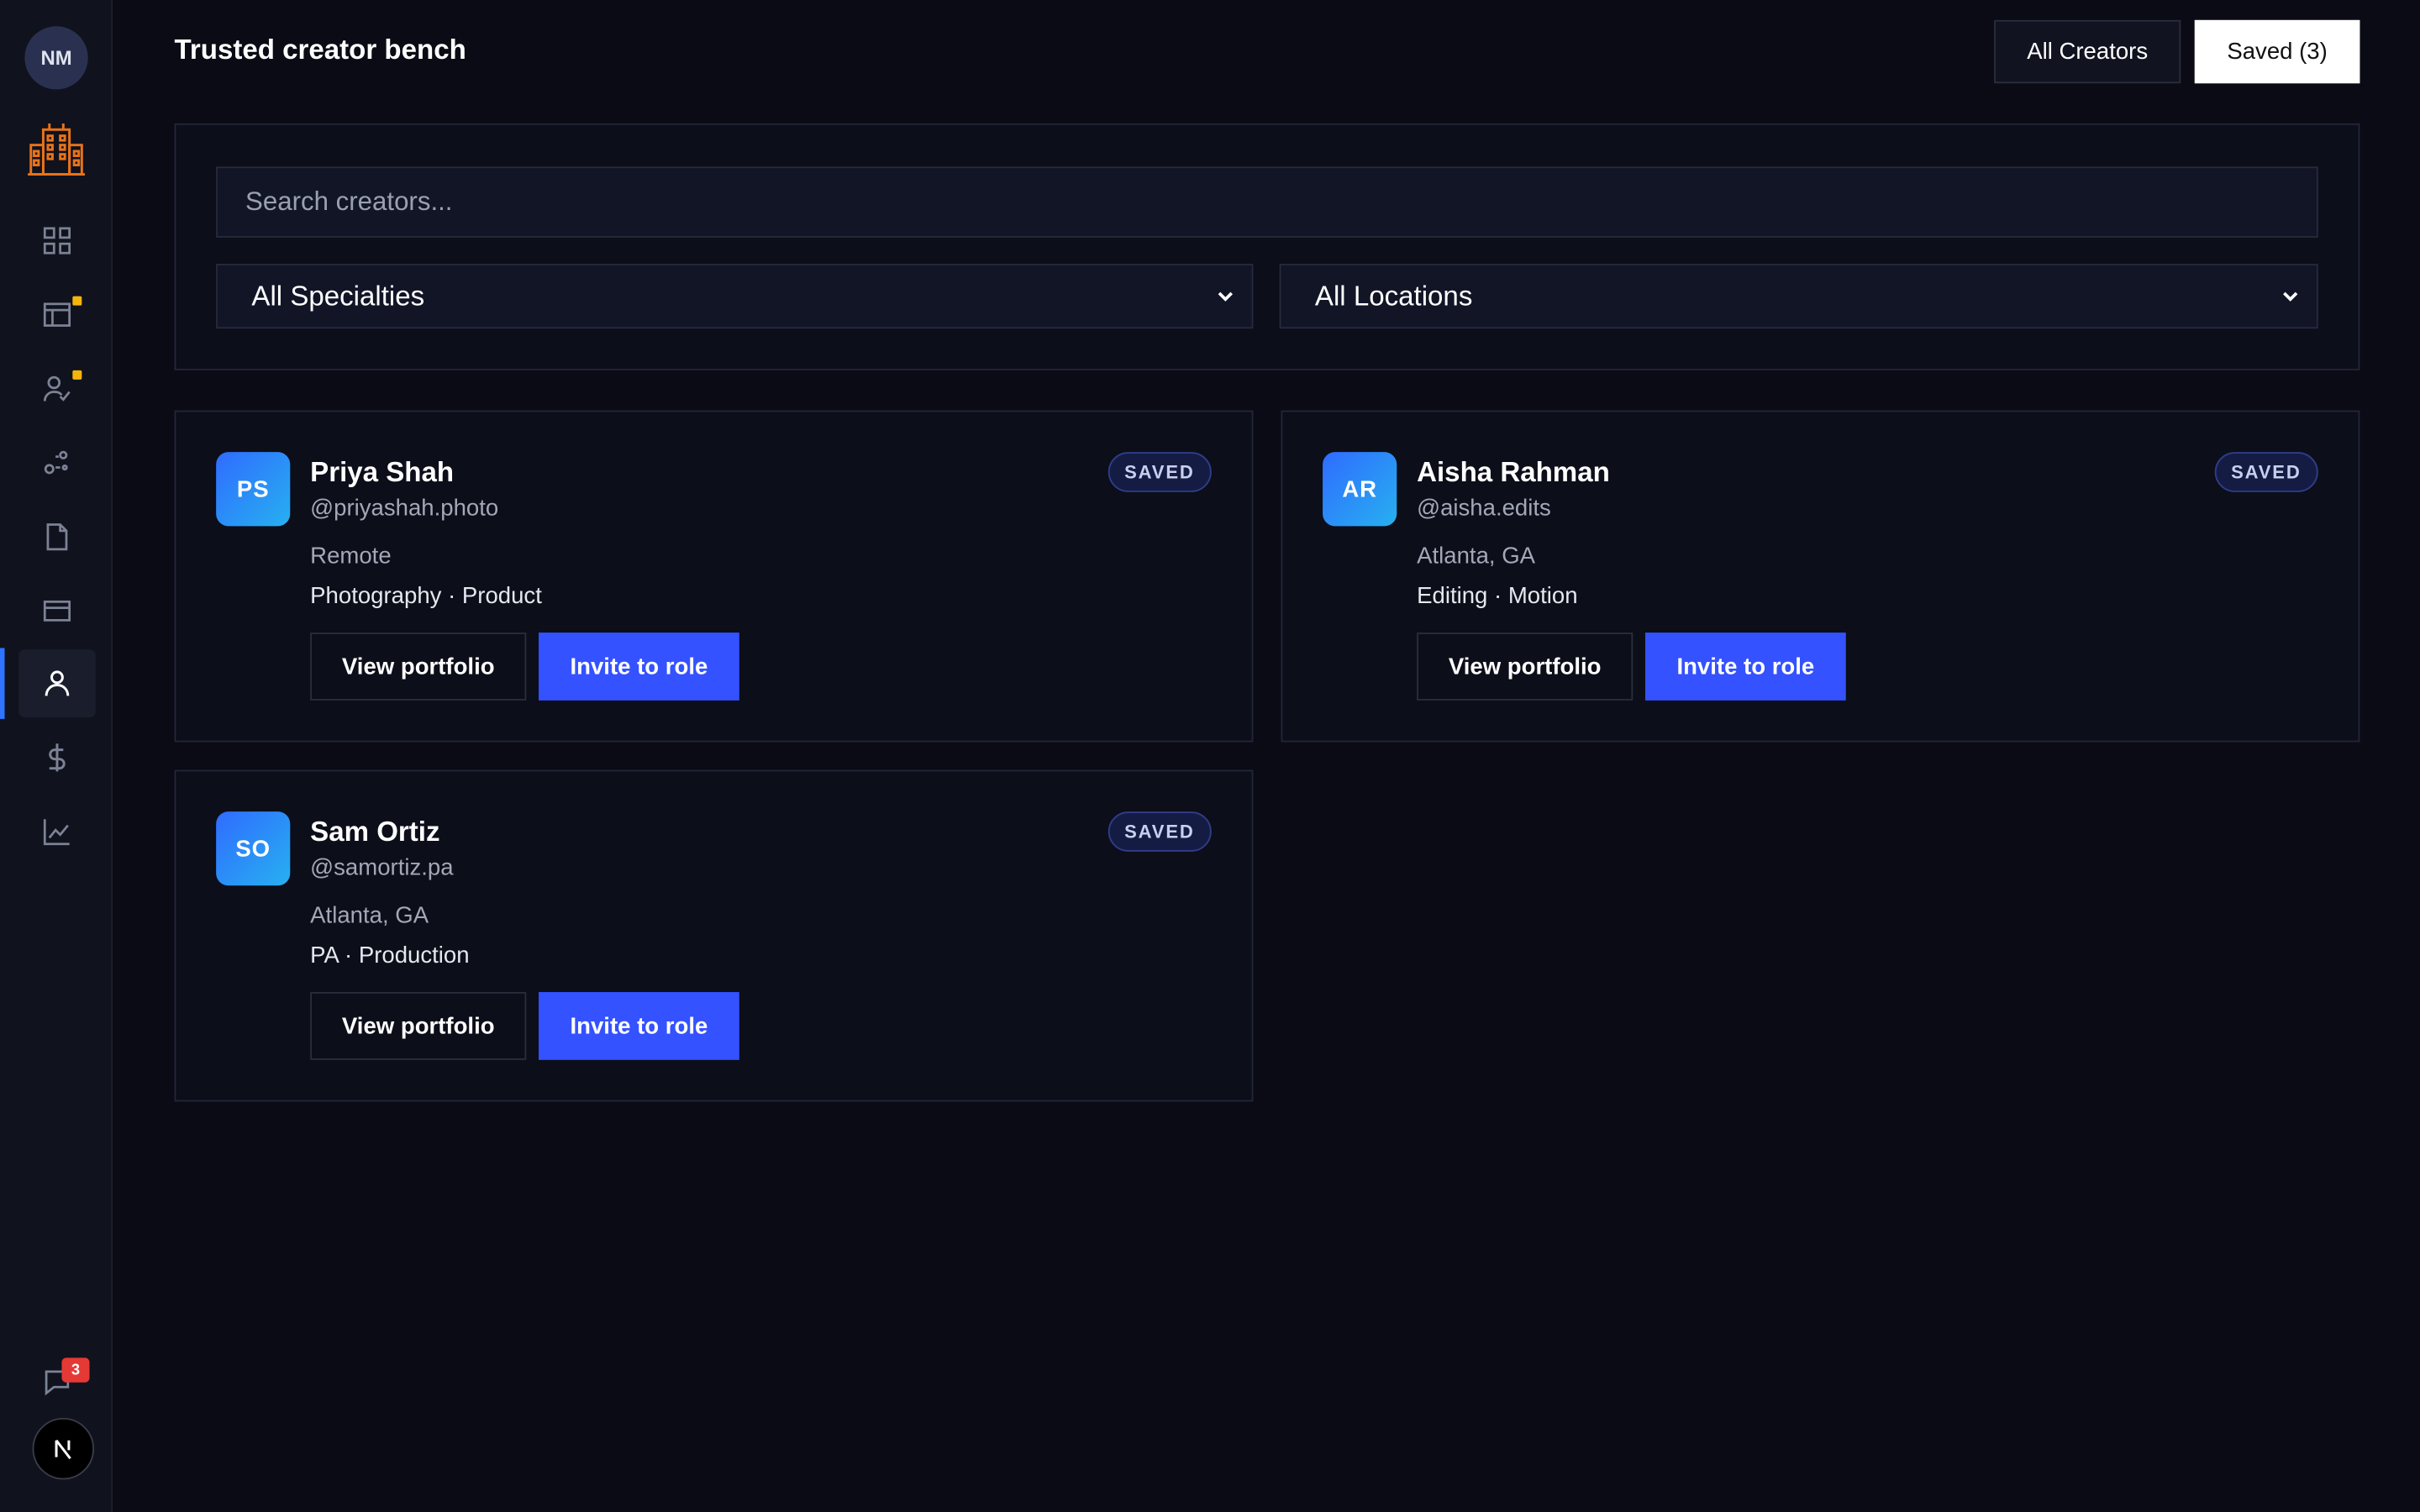 This screenshot has width=2420, height=1512. I want to click on nav-dashboard, so click(57, 241).